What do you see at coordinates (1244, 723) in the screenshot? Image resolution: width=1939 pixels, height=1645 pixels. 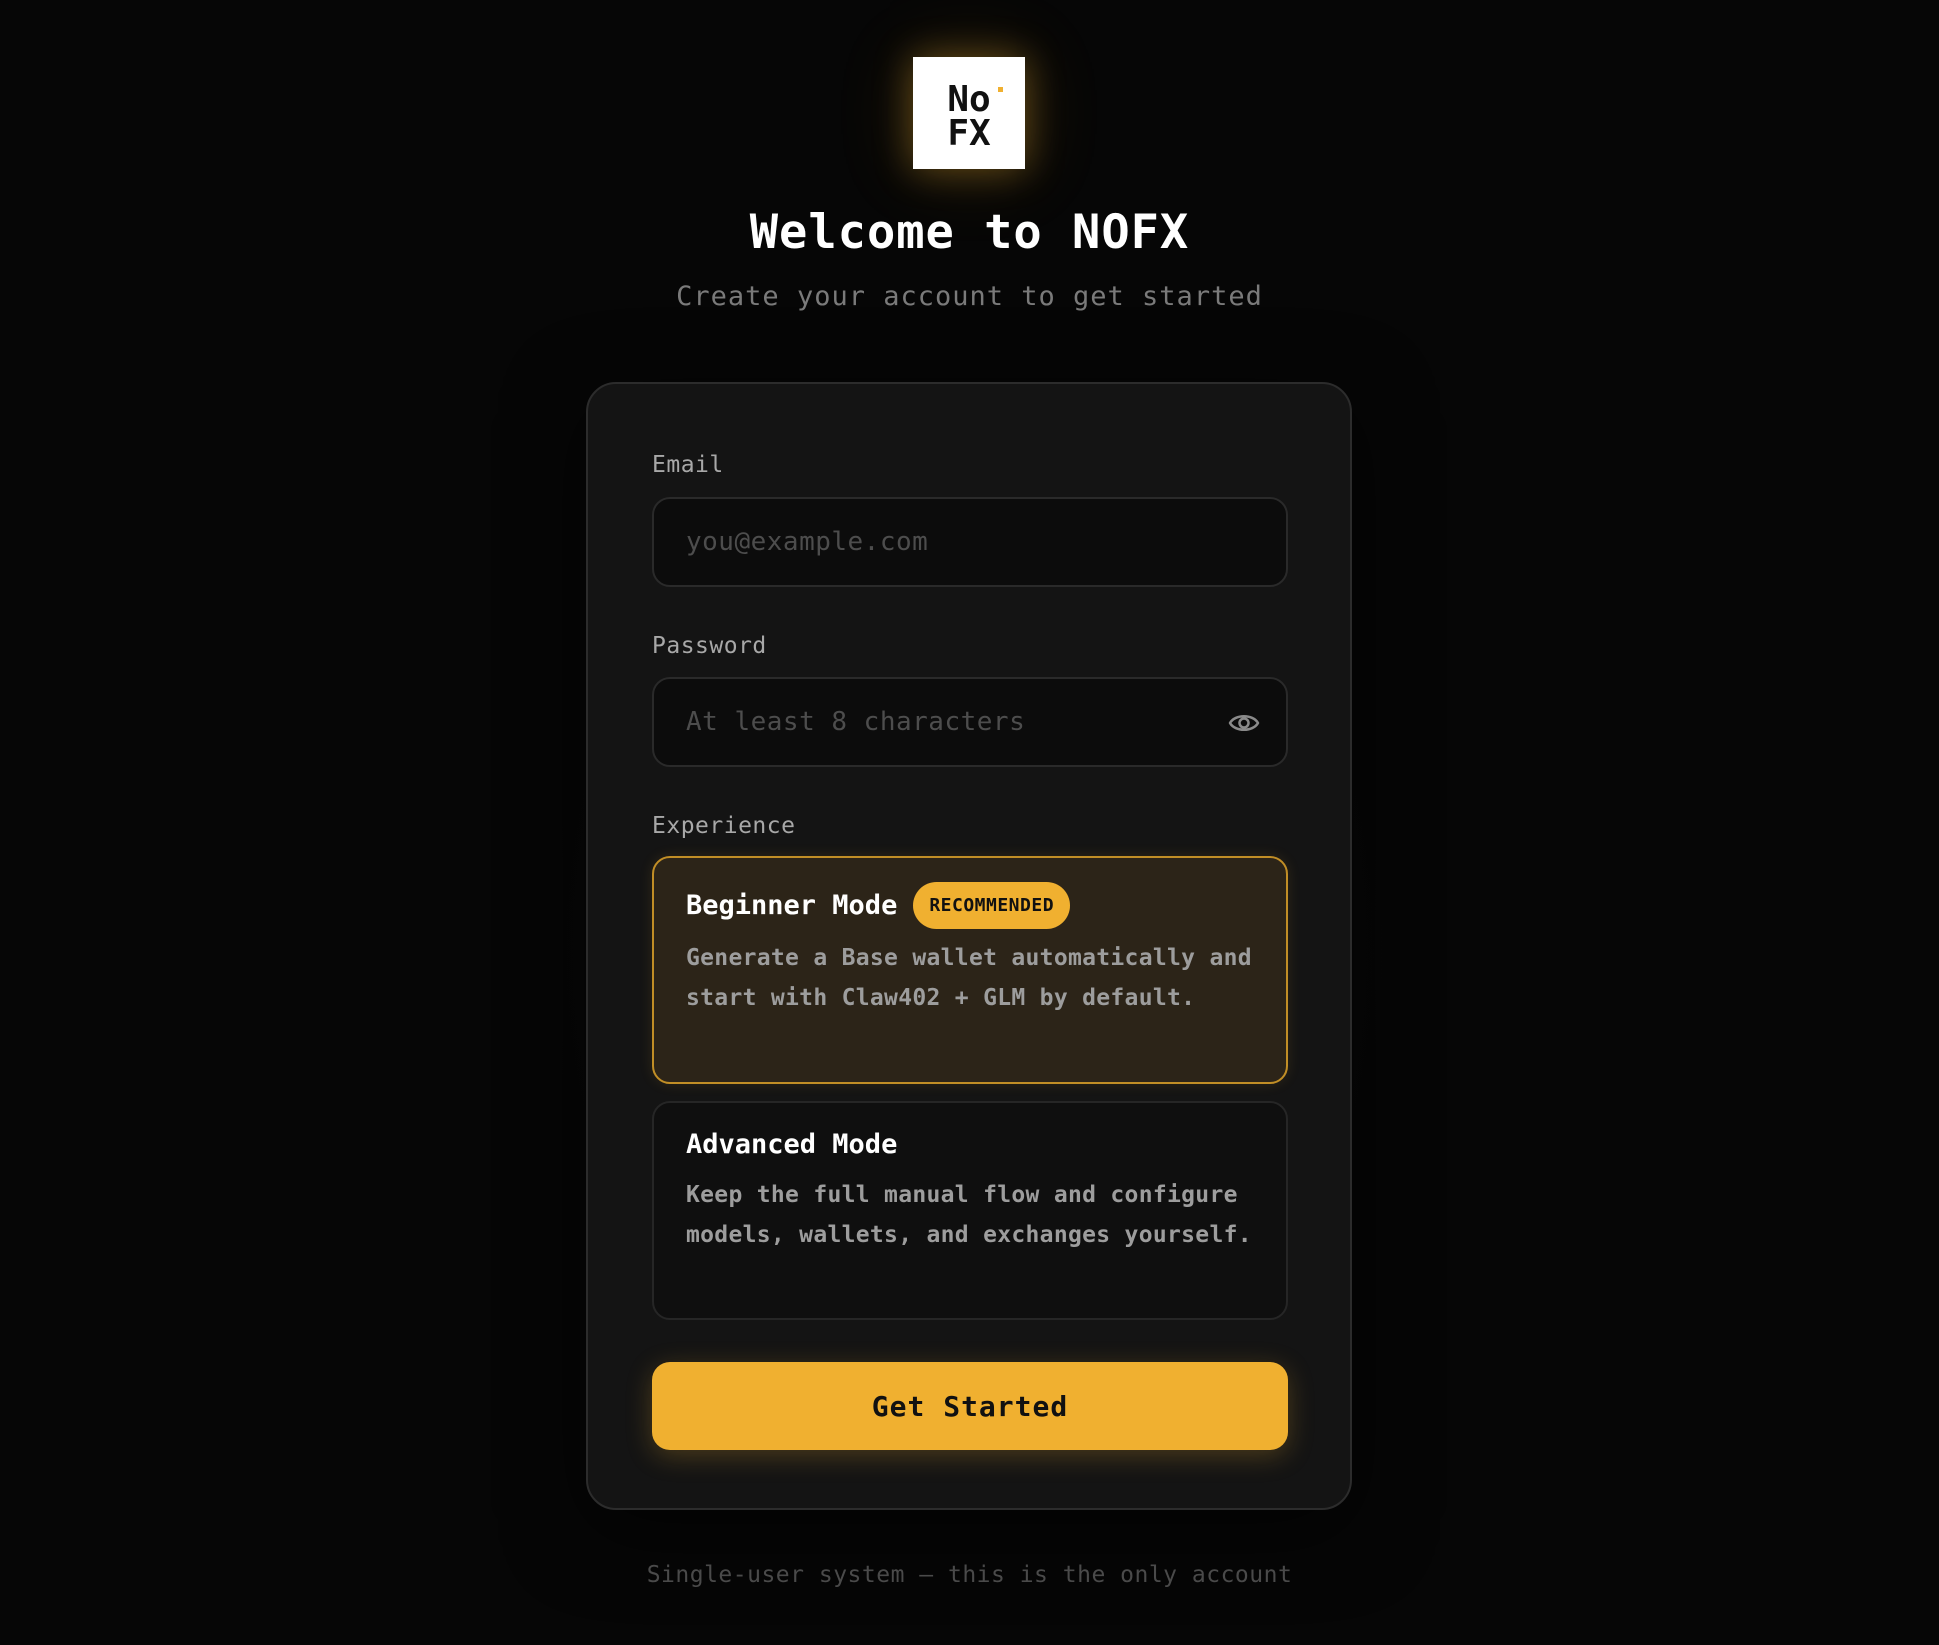 I see `eye-icon` at bounding box center [1244, 723].